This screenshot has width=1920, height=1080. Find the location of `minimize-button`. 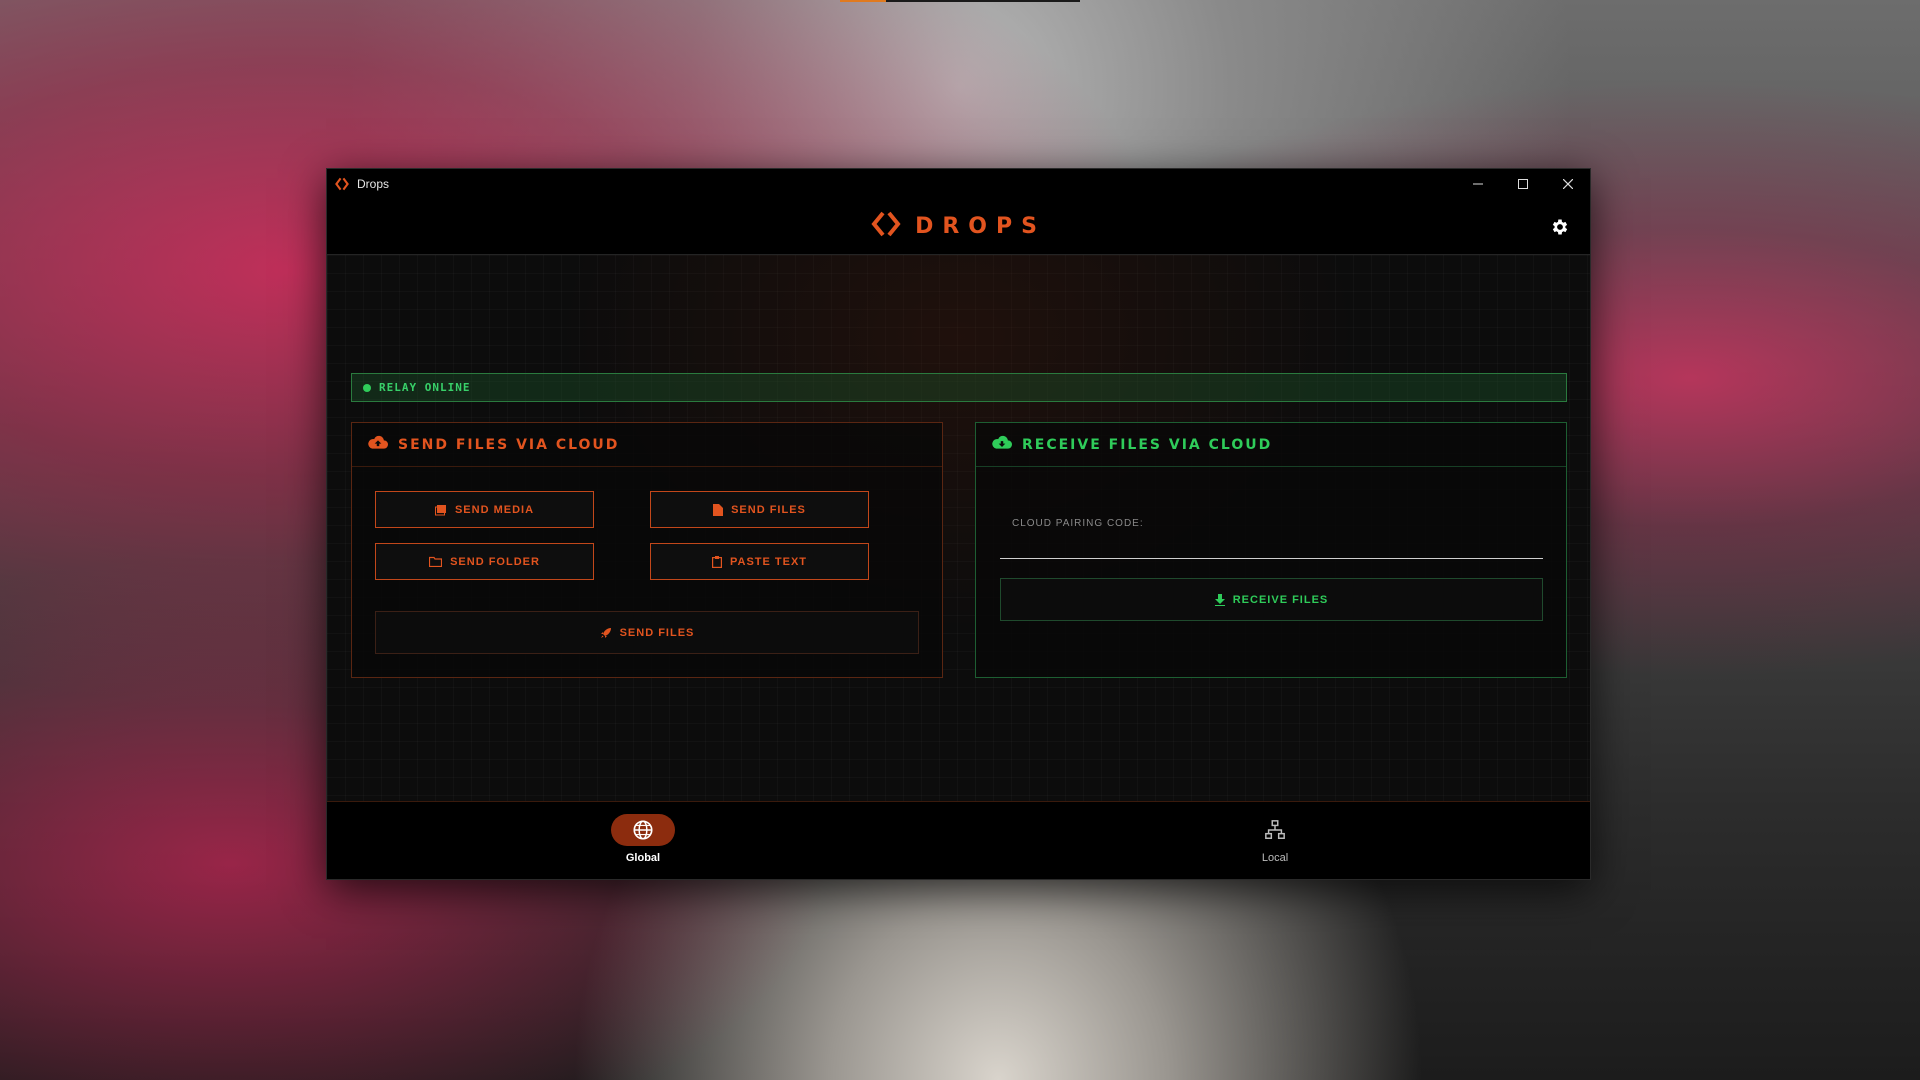

minimize-button is located at coordinates (1477, 184).